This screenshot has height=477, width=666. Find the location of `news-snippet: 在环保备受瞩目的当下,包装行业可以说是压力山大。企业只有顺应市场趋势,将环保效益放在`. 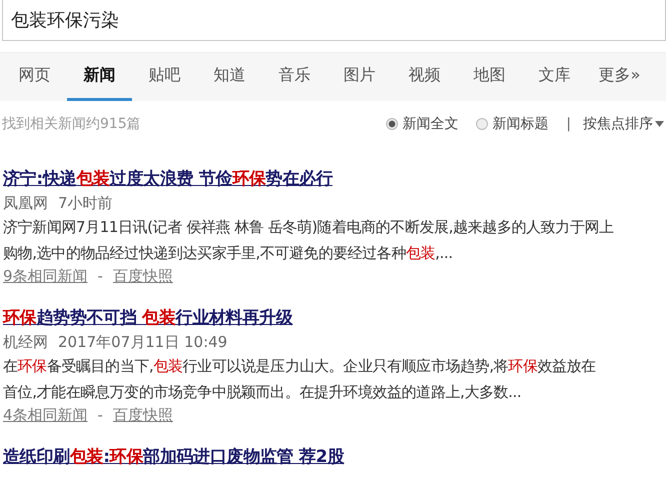

news-snippet: 在环保备受瞩目的当下,包装行业可以说是压力山大。企业只有顺应市场趋势,将环保效益放在 is located at coordinates (300, 366).